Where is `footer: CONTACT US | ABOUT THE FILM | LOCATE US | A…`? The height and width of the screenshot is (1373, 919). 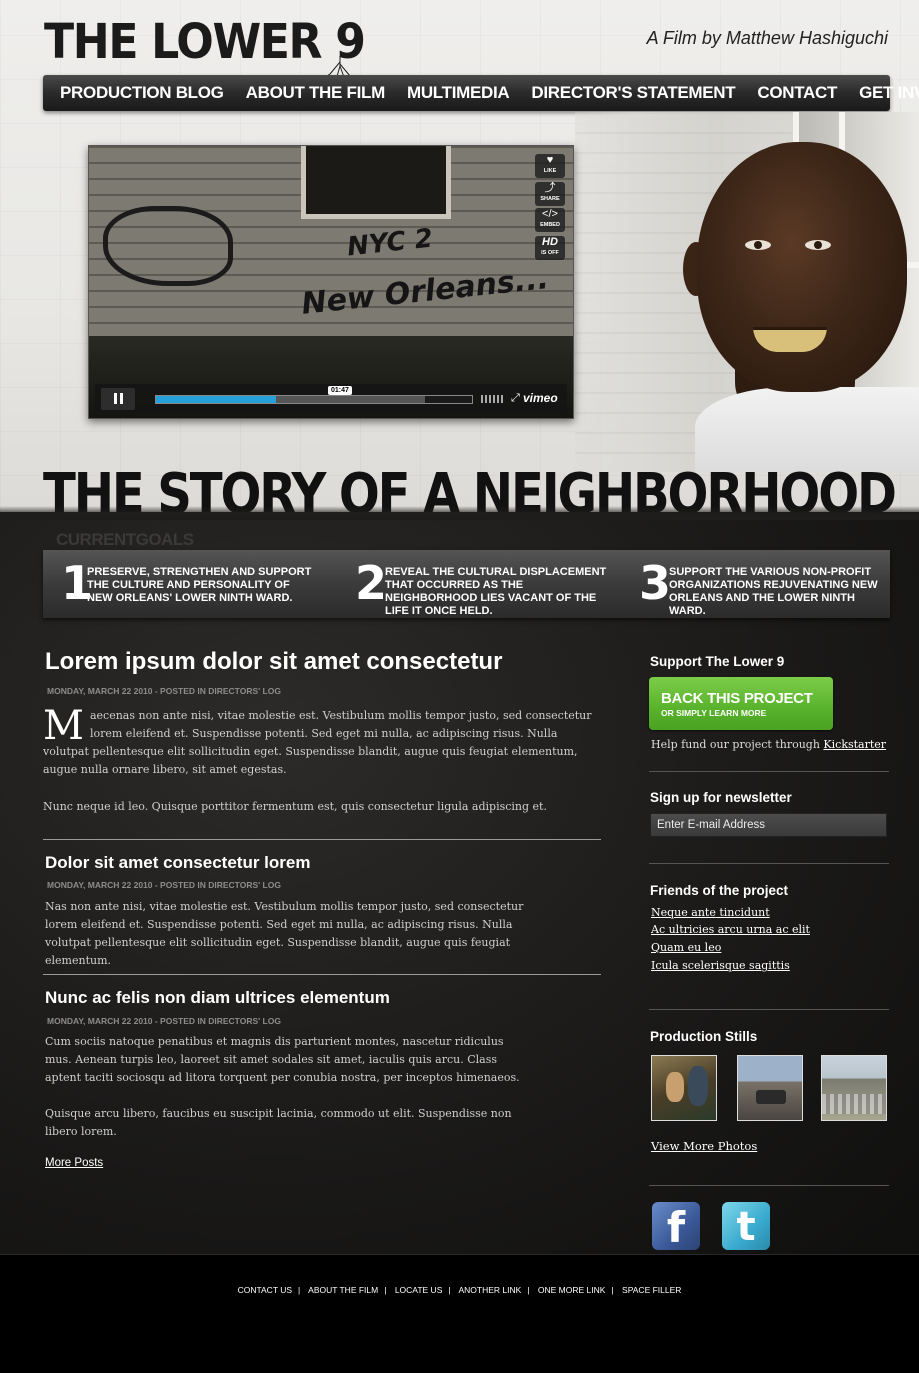
footer: CONTACT US | ABOUT THE FILM | LOCATE US | A… is located at coordinates (459, 1313).